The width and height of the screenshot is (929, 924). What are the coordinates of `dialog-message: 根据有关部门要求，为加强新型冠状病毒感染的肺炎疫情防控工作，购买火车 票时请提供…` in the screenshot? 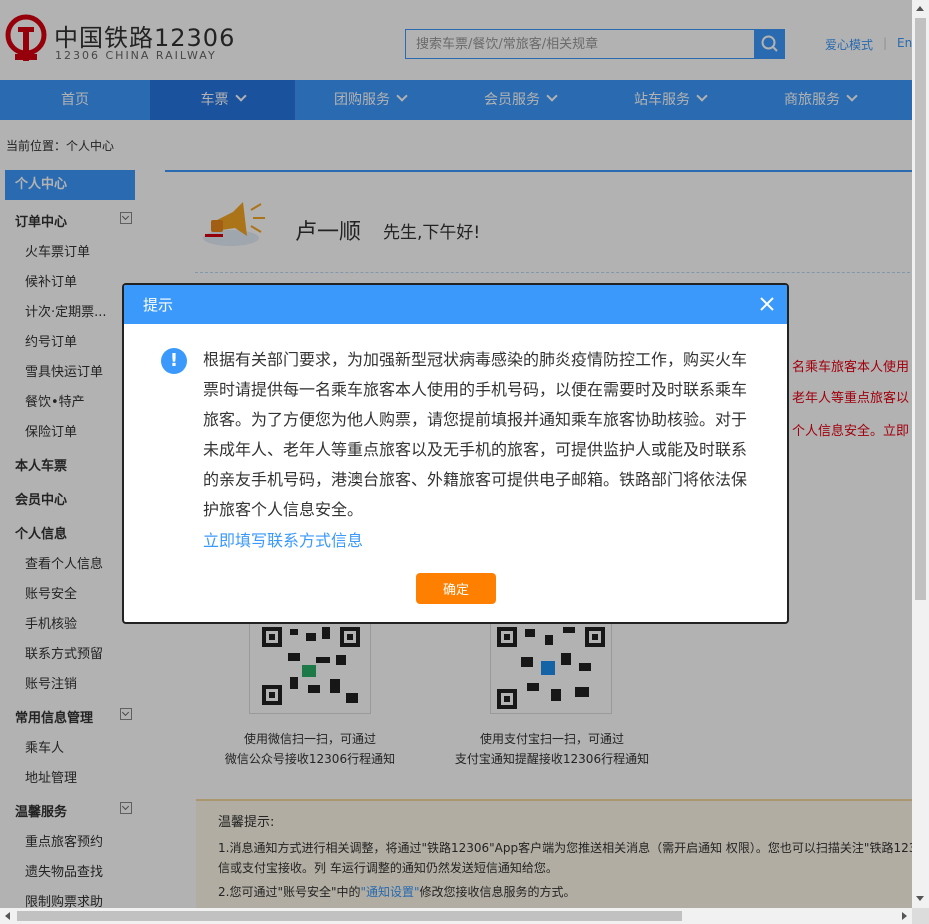 It's located at (478, 435).